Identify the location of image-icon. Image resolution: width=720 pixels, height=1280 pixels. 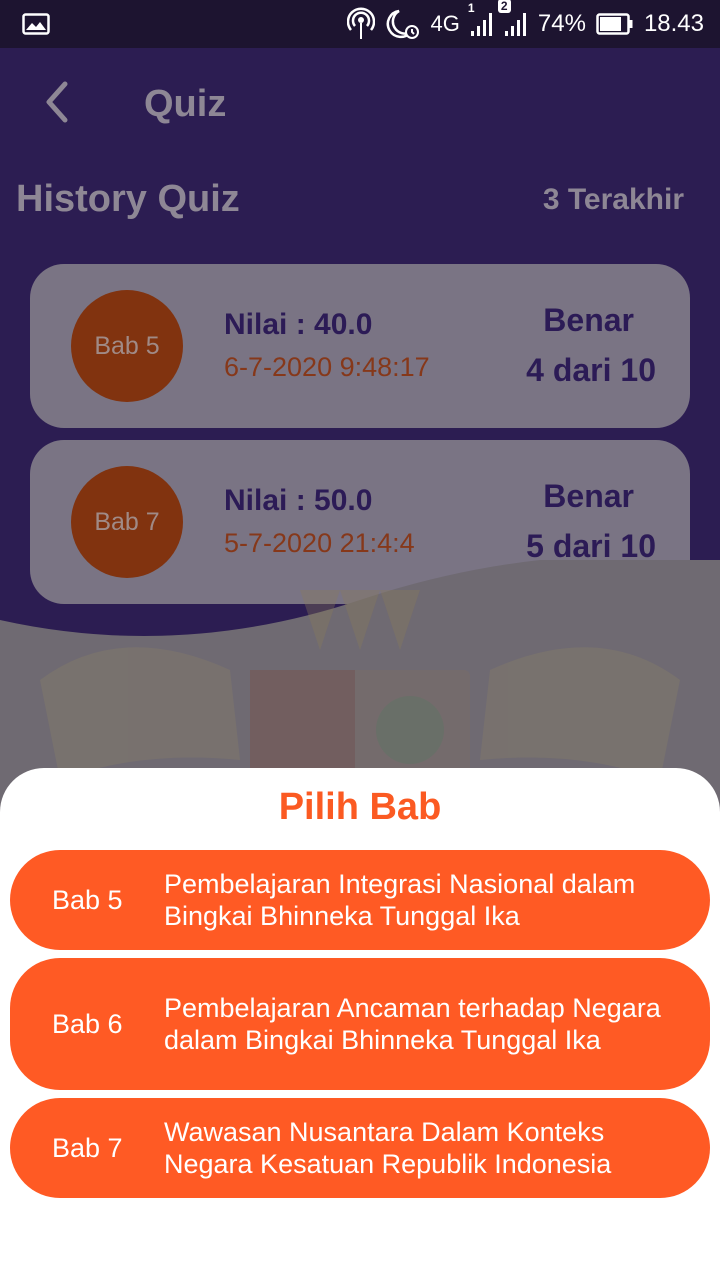
(36, 24).